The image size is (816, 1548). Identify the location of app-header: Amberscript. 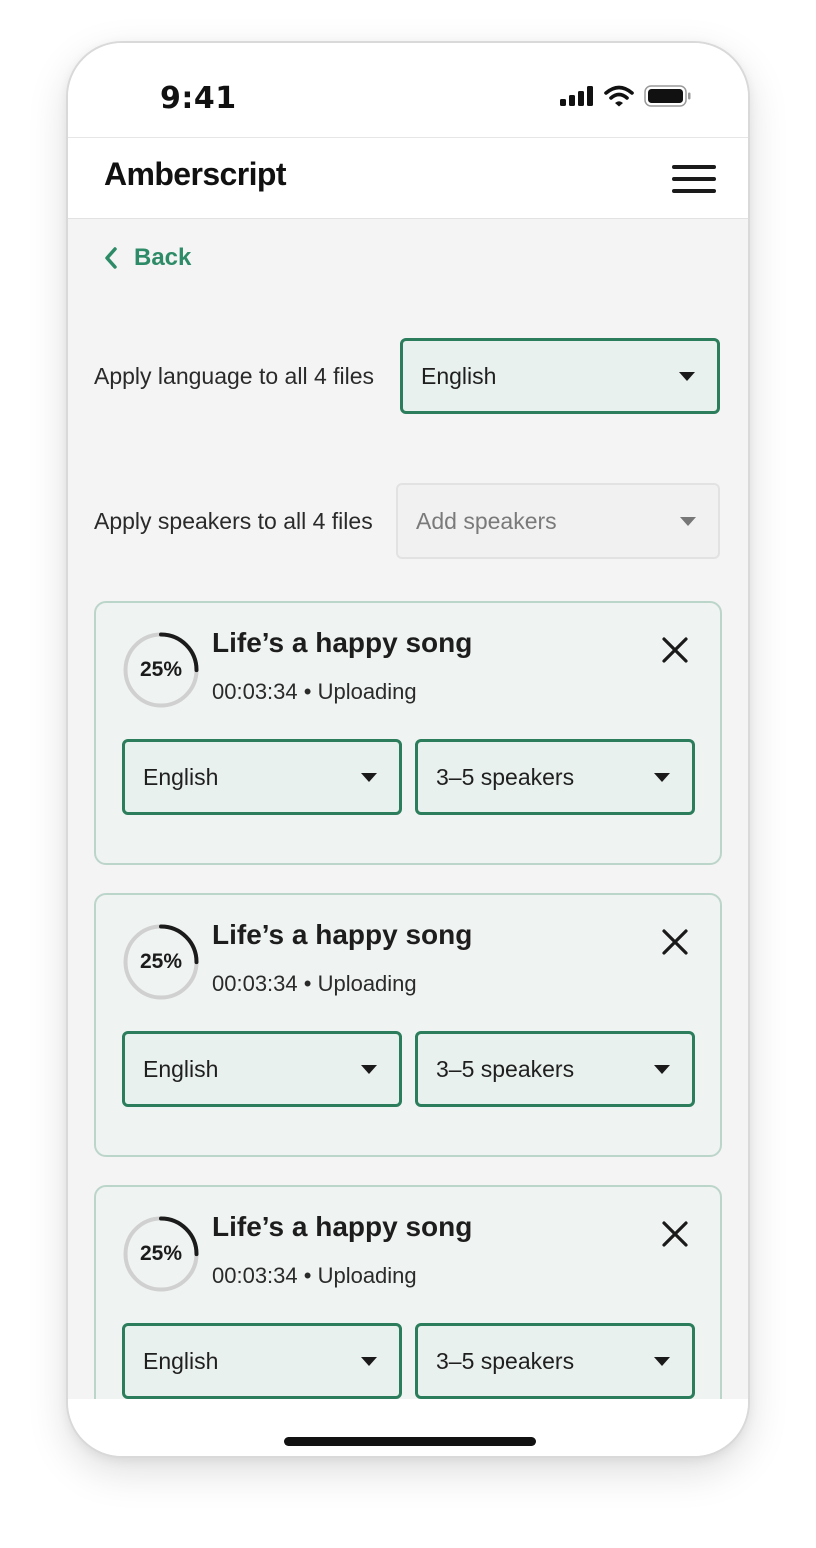
(408, 178).